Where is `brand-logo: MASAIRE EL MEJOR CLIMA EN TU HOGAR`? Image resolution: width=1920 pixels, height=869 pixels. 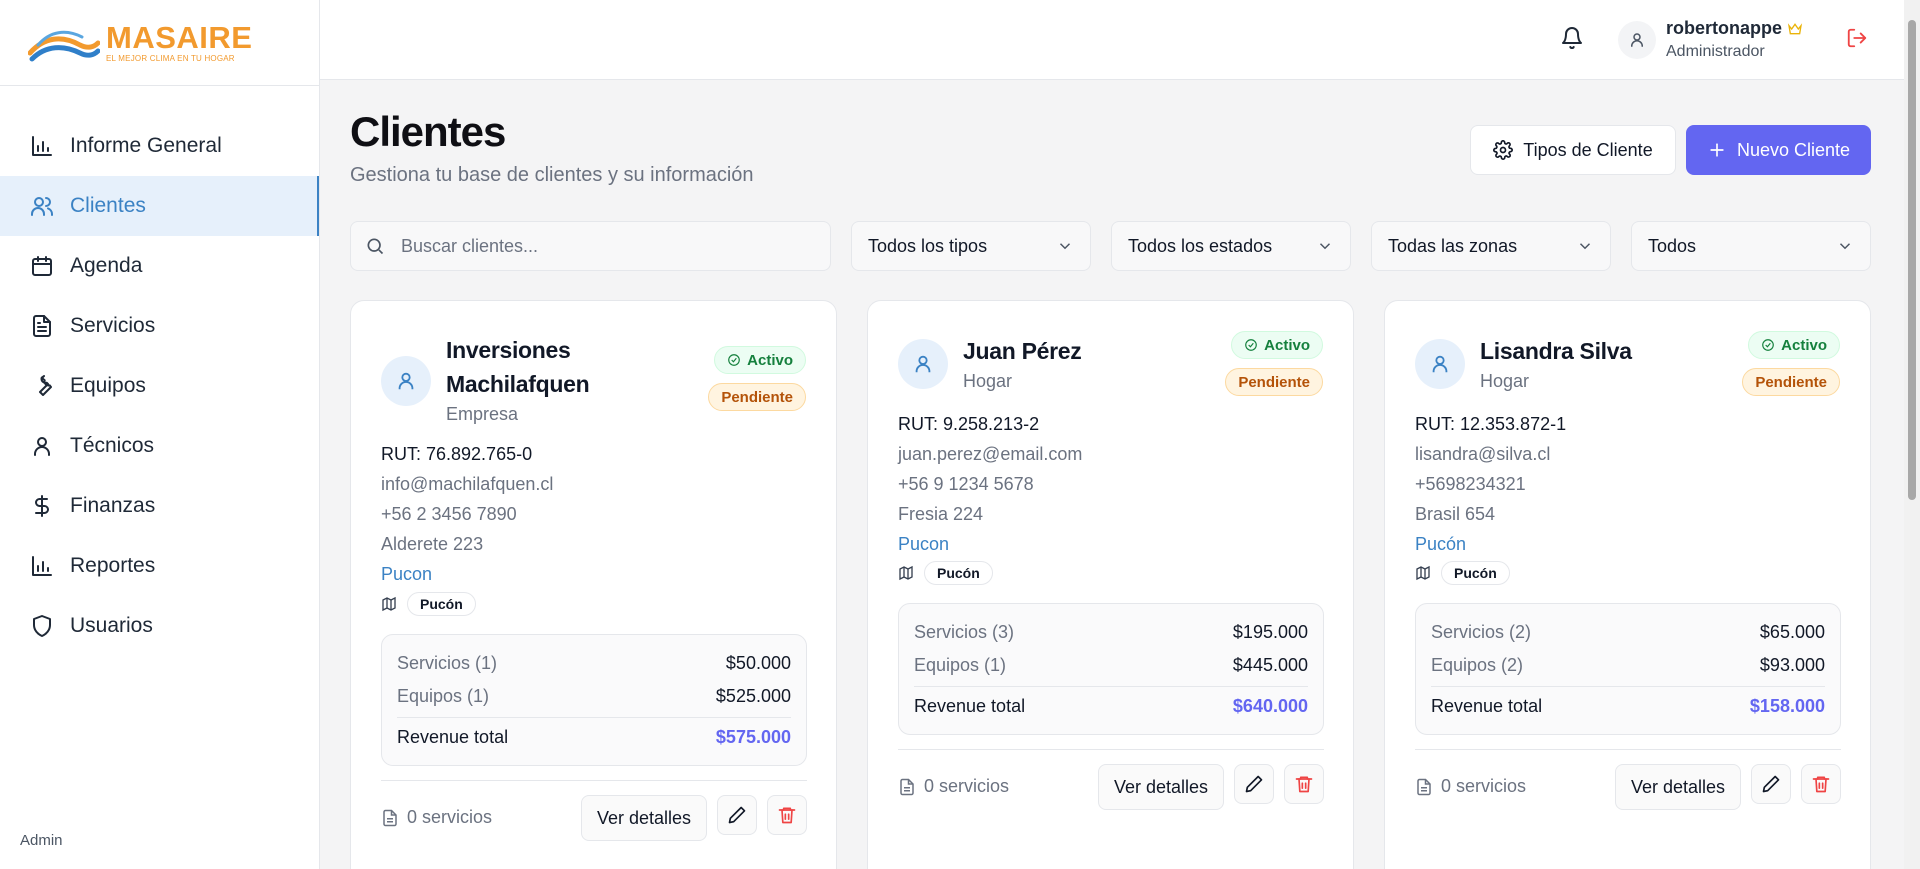 brand-logo: MASAIRE EL MEJOR CLIMA EN TU HOGAR is located at coordinates (159, 43).